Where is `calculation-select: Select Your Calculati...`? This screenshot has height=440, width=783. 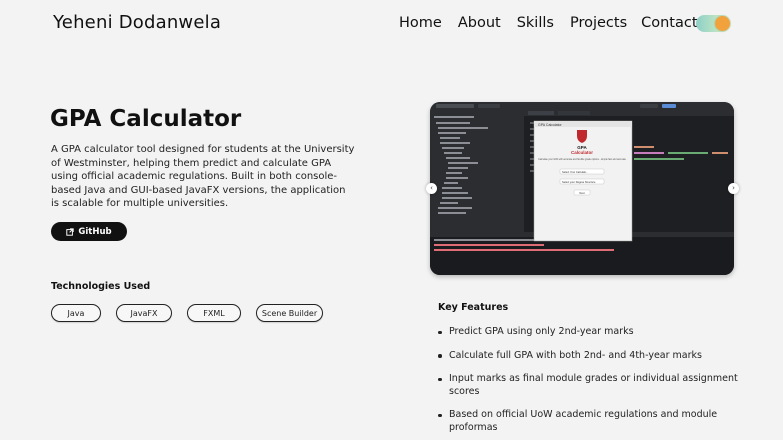
calculation-select: Select Your Calculati... is located at coordinates (575, 172).